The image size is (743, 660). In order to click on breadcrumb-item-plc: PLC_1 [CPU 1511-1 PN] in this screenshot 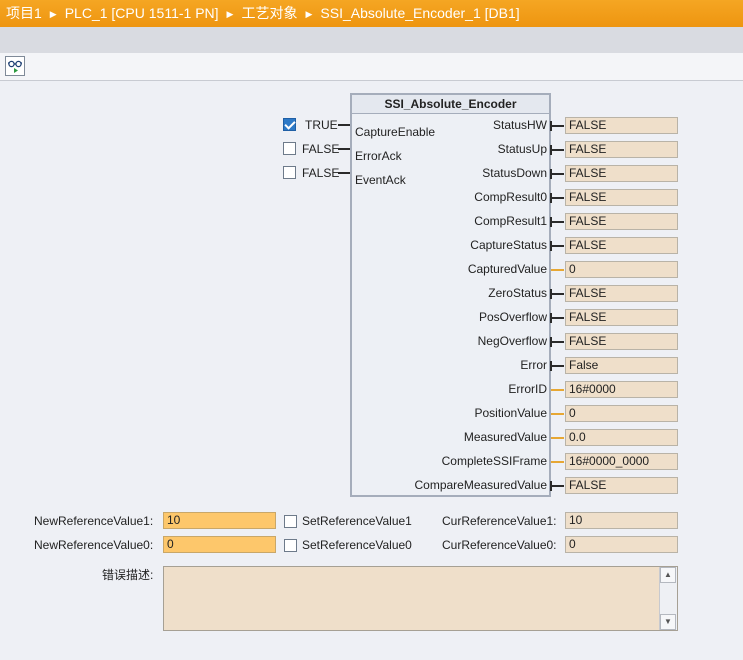, I will do `click(142, 13)`.